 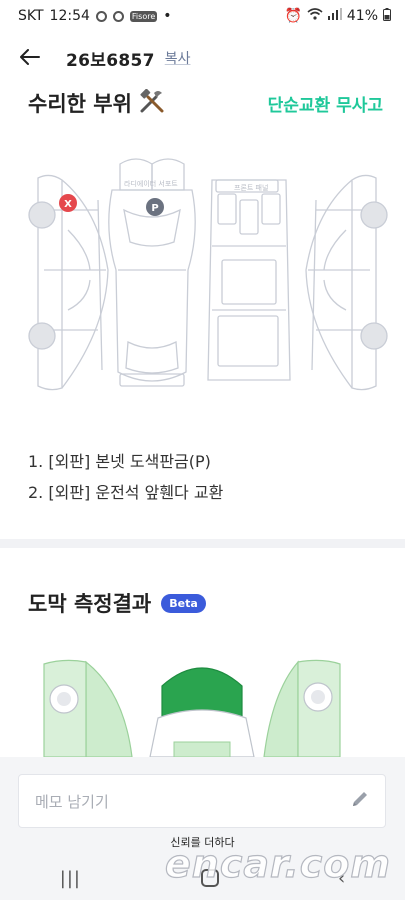 I want to click on status-bar: SKT 12:54 Fisore • ⏰ 41%, so click(x=202, y=16).